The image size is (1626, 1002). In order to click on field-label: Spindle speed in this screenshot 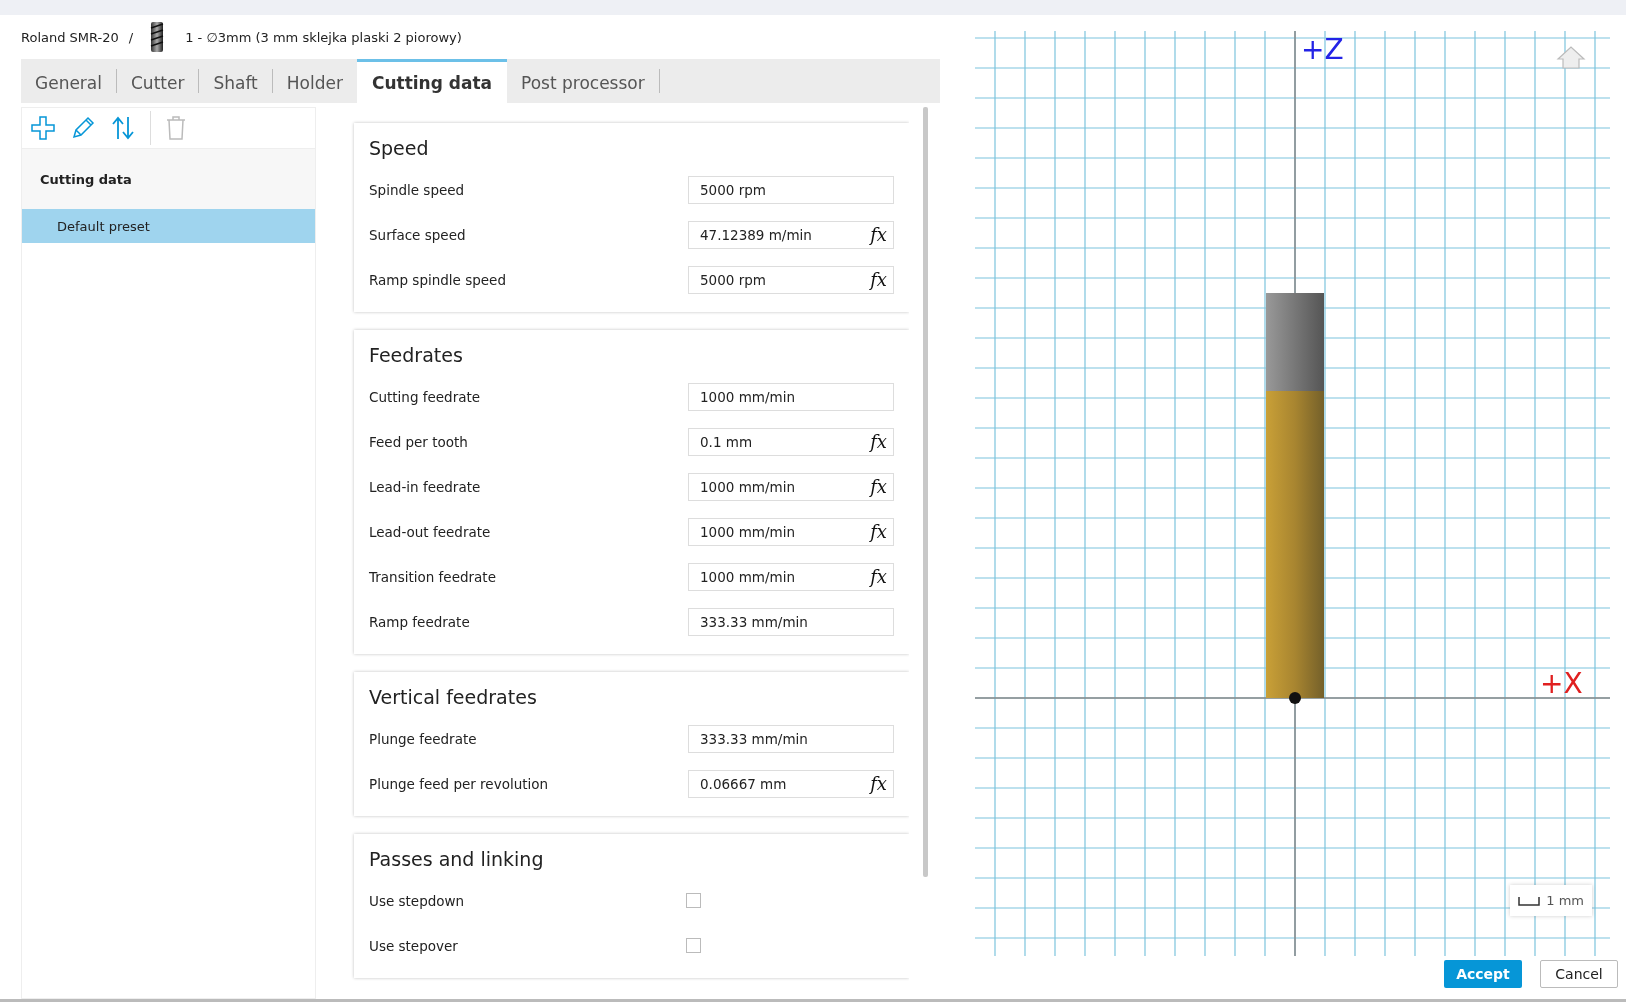, I will do `click(417, 189)`.